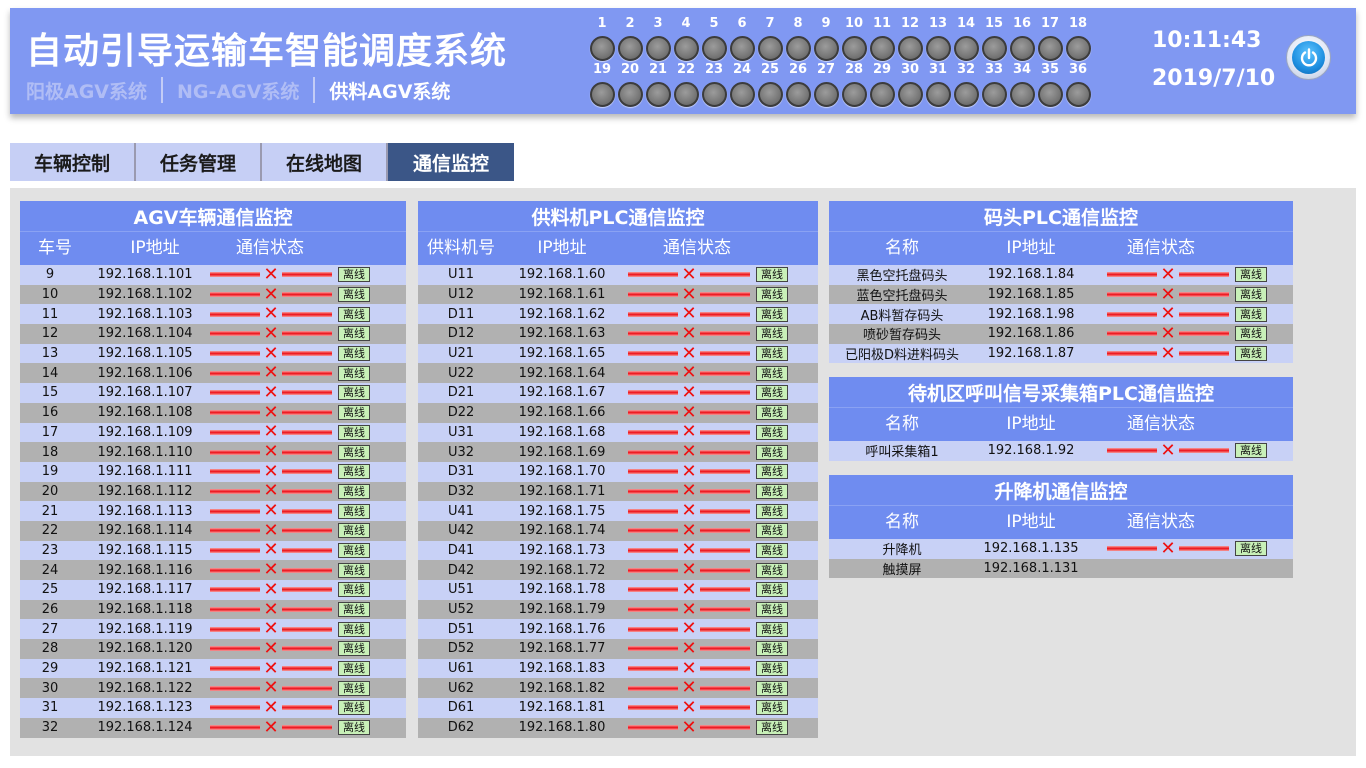 The image size is (1366, 768). I want to click on vehicle-indicator: 20, so click(630, 84).